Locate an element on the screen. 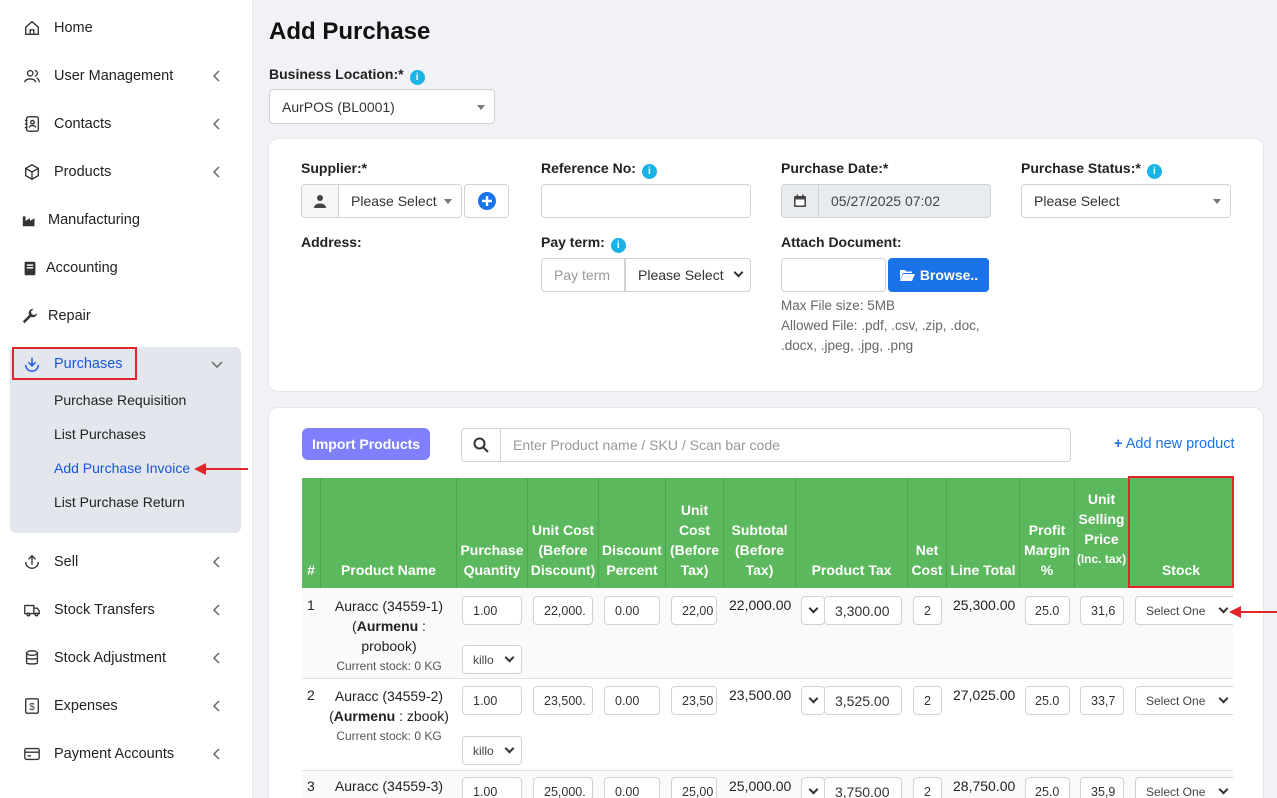 This screenshot has height=798, width=1277. calendar-icon is located at coordinates (800, 200).